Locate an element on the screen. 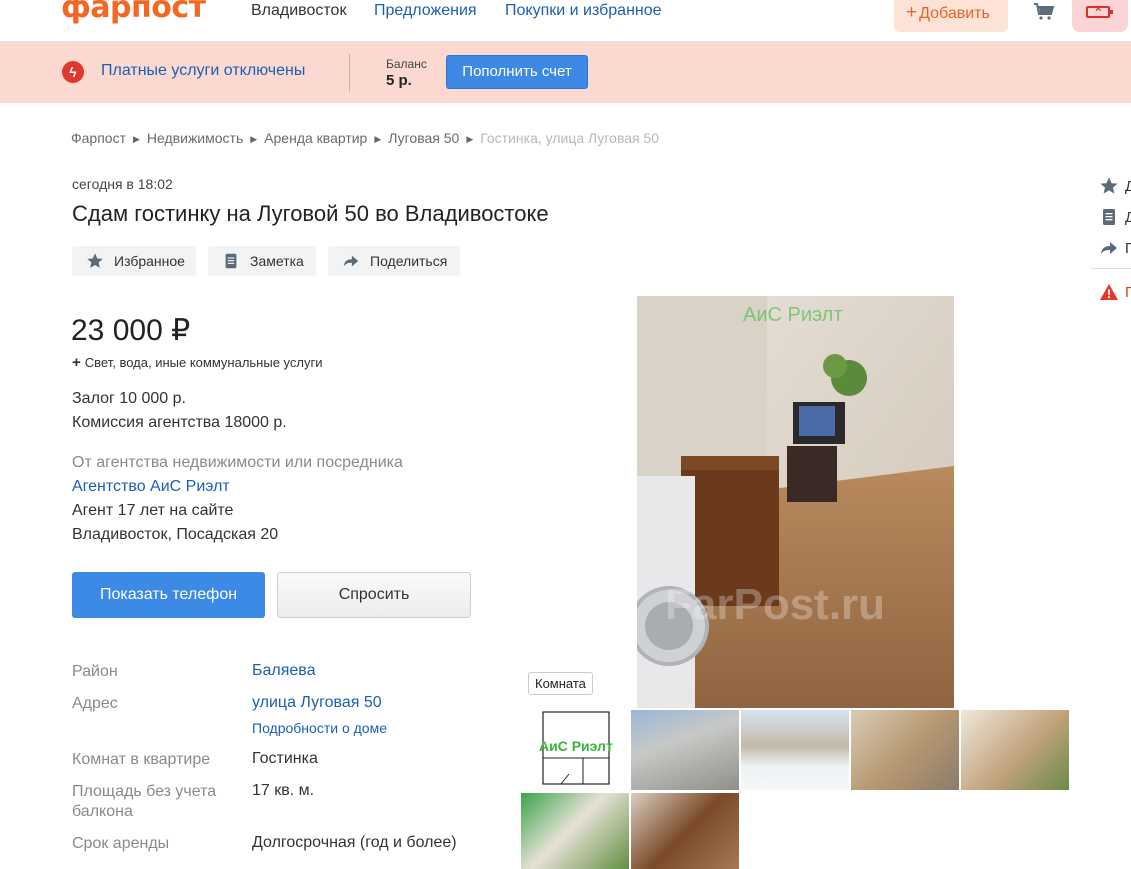 Image resolution: width=1131 pixels, height=869 pixels. property-label: Площадь без учета балкона is located at coordinates (144, 801).